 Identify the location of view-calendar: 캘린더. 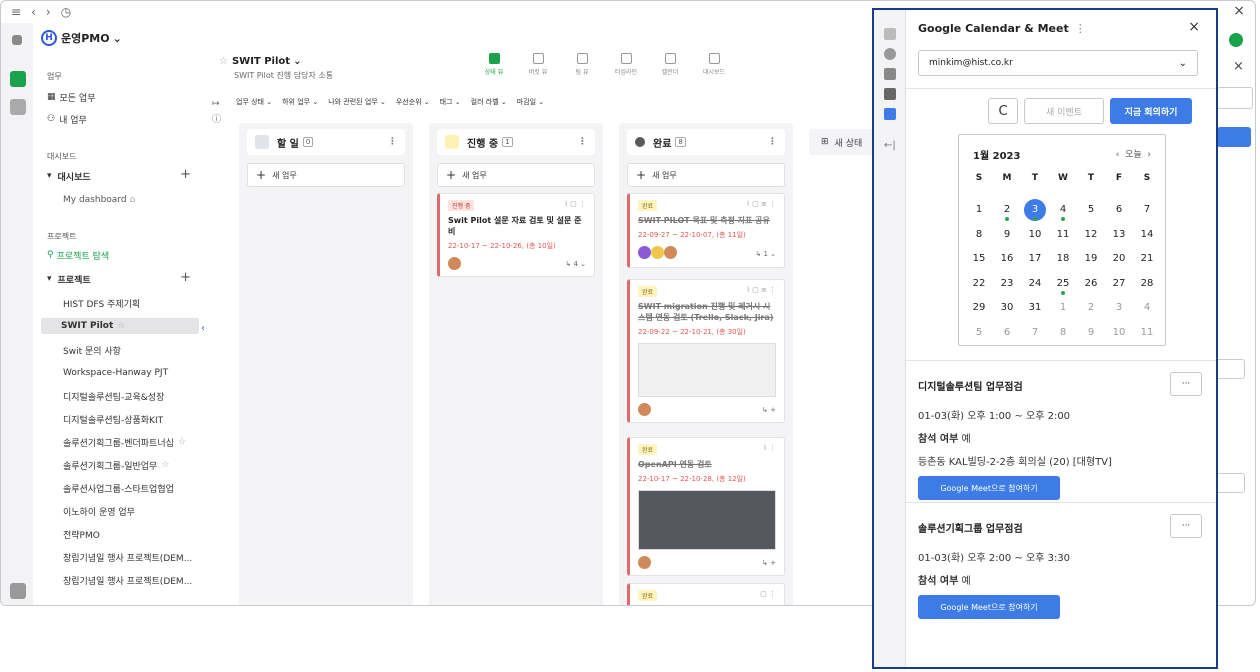
(670, 64).